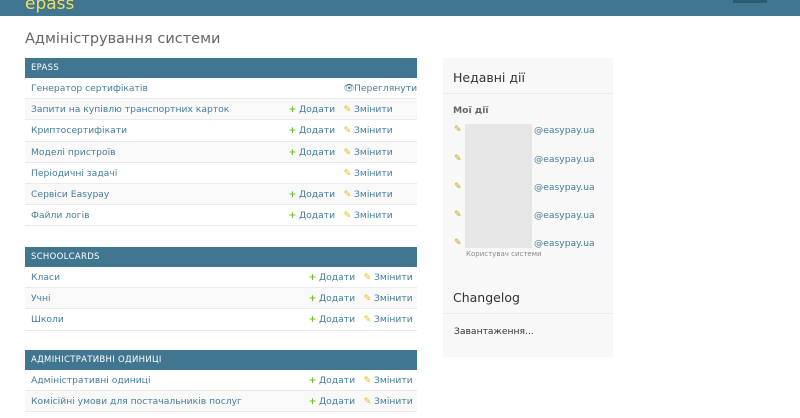 Image resolution: width=800 pixels, height=418 pixels. Describe the element at coordinates (486, 297) in the screenshot. I see `changelog-title: Changelog` at that location.